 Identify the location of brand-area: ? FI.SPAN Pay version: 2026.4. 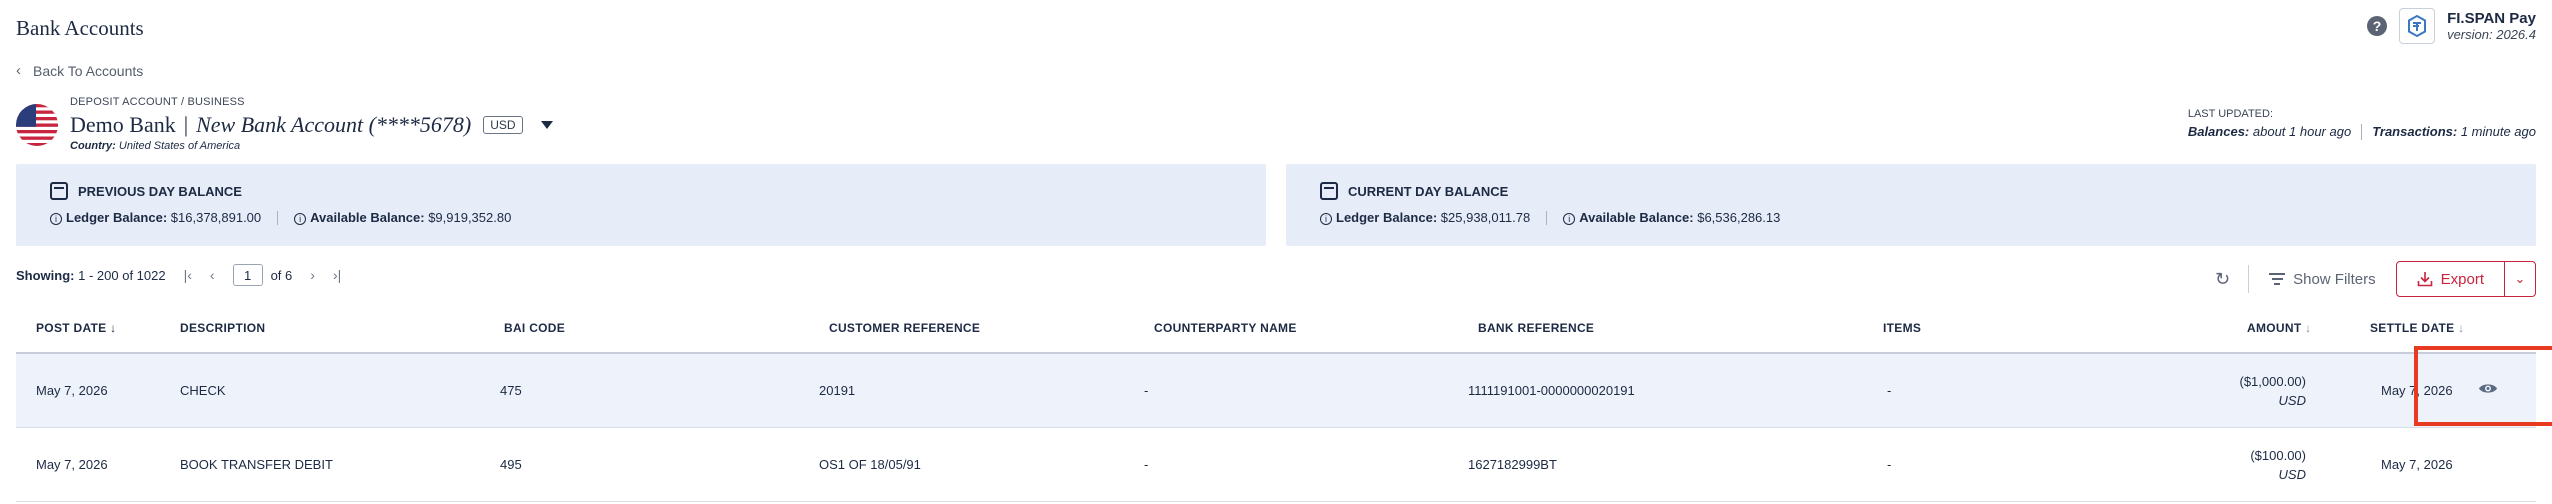
(2451, 26).